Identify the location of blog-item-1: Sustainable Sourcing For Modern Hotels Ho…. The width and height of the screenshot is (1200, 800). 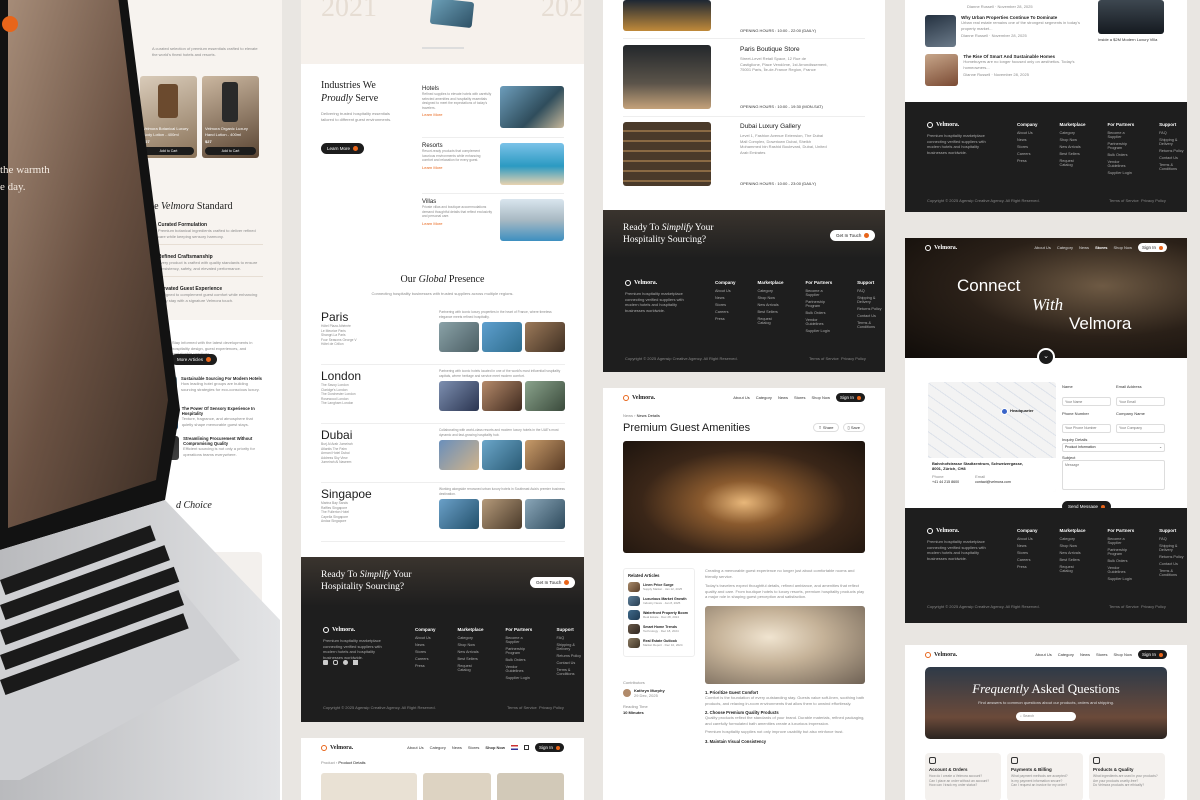
(212, 388).